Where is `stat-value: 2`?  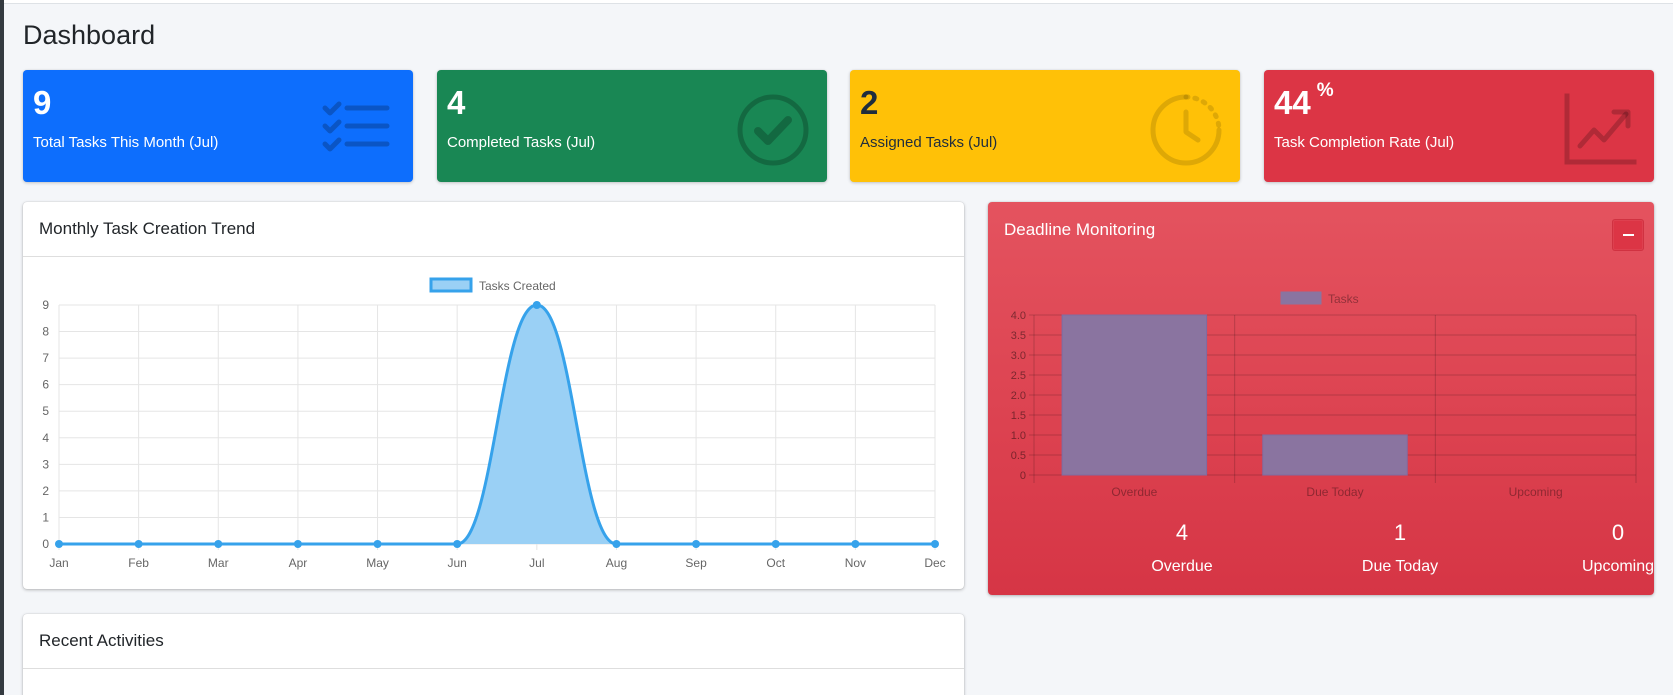 stat-value: 2 is located at coordinates (869, 102).